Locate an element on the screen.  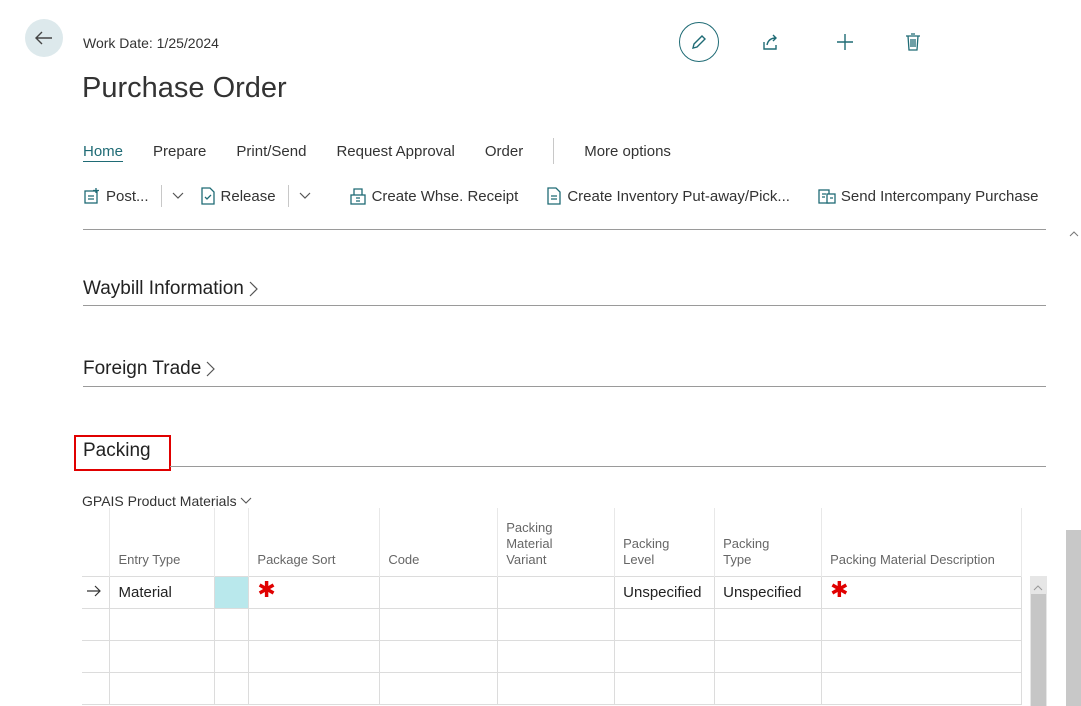
delete-button is located at coordinates (913, 42).